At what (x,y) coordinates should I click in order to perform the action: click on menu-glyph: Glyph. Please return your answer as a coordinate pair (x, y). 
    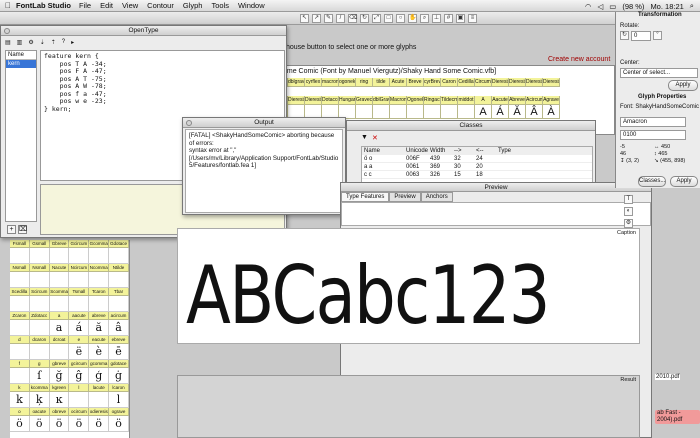
    Looking at the image, I should click on (193, 5).